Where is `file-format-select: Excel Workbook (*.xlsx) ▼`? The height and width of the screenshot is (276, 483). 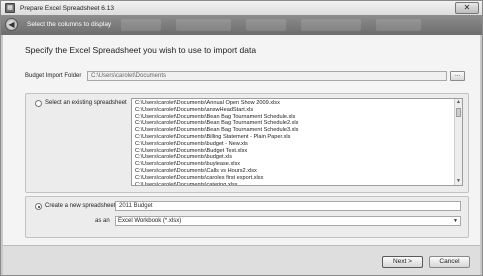 file-format-select: Excel Workbook (*.xlsx) ▼ is located at coordinates (288, 221).